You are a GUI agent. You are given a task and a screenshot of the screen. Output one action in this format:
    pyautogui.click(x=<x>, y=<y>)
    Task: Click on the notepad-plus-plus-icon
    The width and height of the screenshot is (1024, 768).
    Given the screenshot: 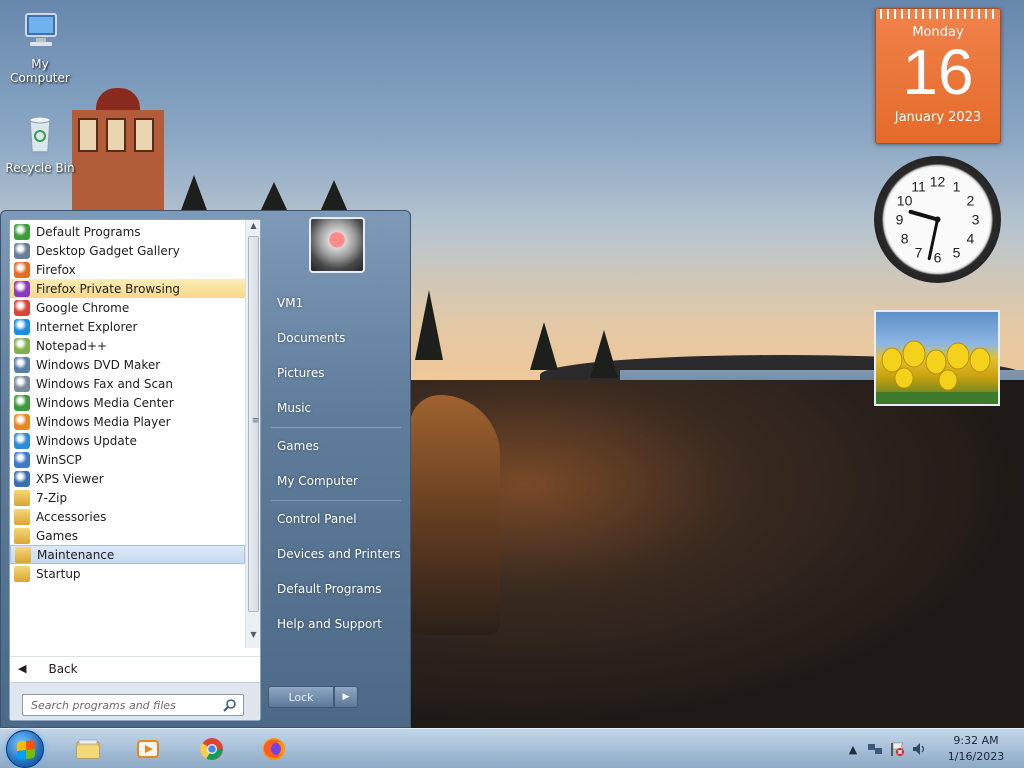 What is the action you would take?
    pyautogui.click(x=22, y=345)
    